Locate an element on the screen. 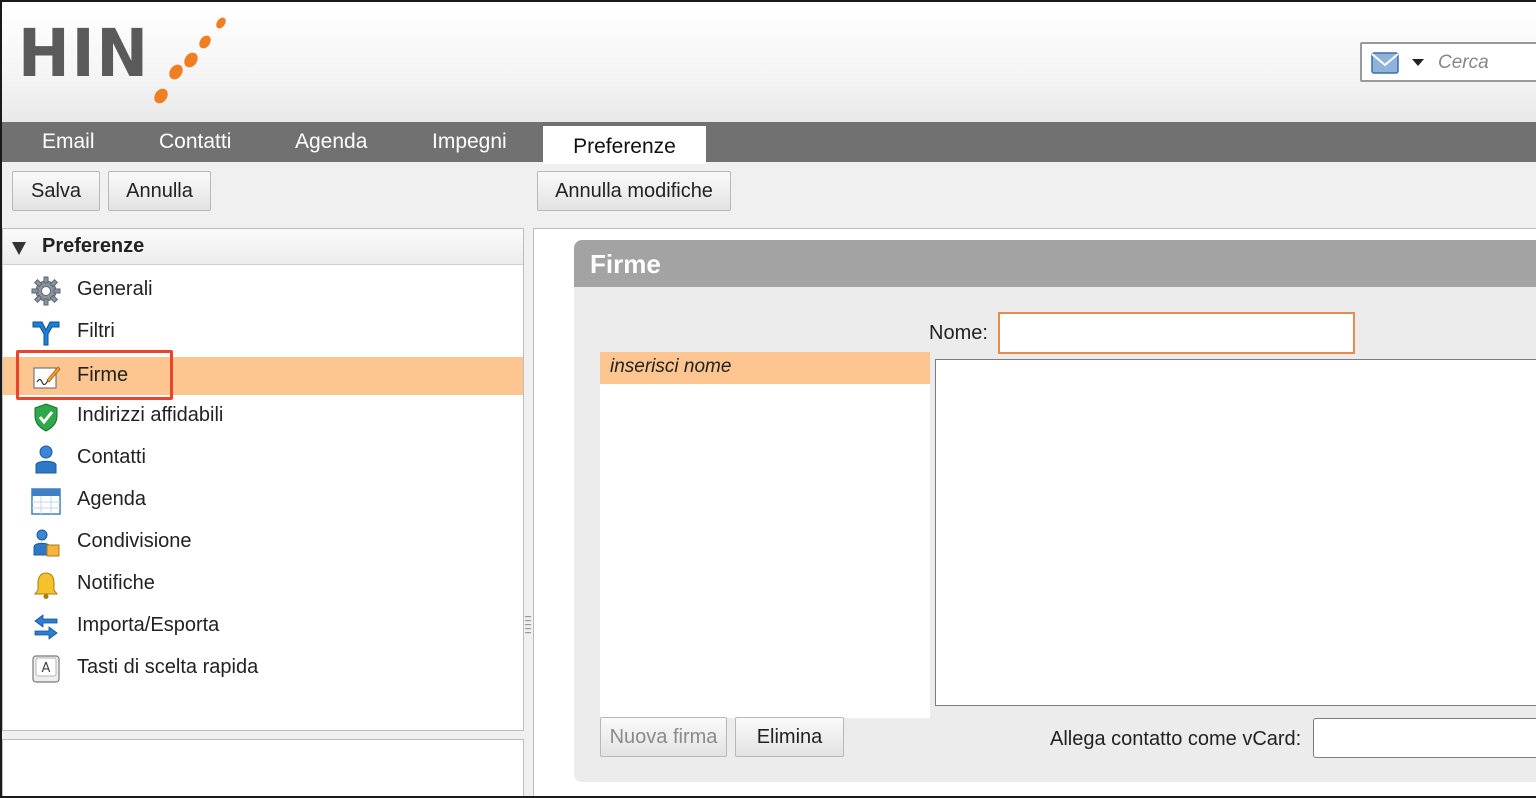 The width and height of the screenshot is (1536, 798). sidebar-item-label: Agenda is located at coordinates (111, 499).